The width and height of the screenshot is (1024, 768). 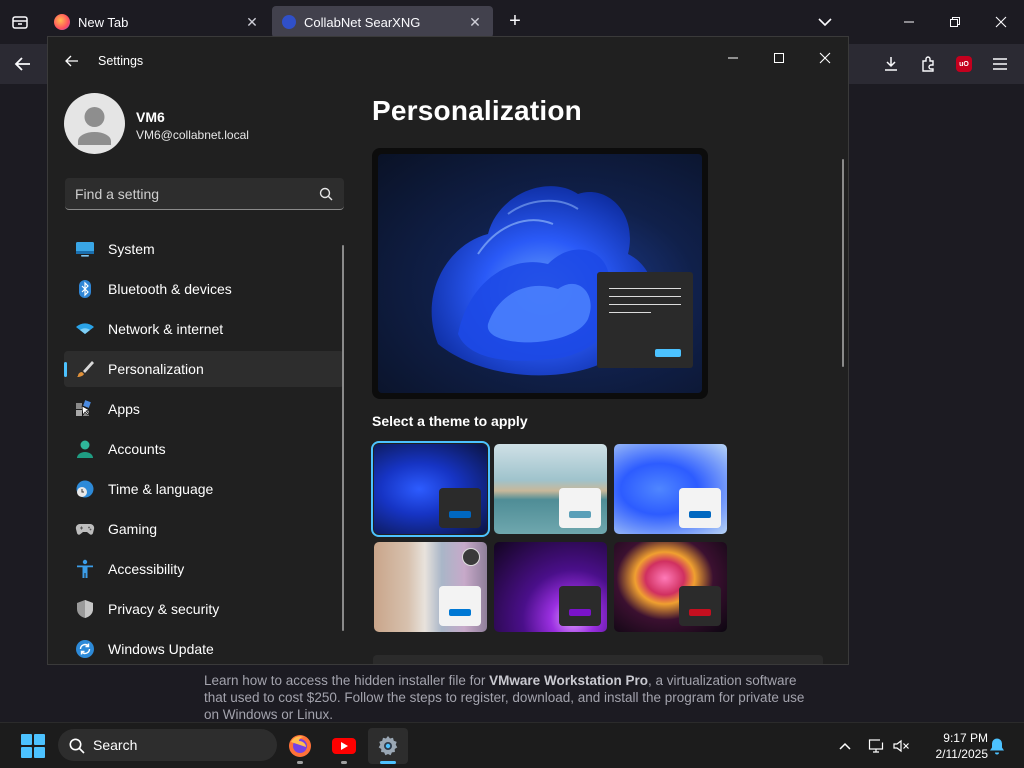 What do you see at coordinates (85, 289) in the screenshot?
I see `bluetooth-icon` at bounding box center [85, 289].